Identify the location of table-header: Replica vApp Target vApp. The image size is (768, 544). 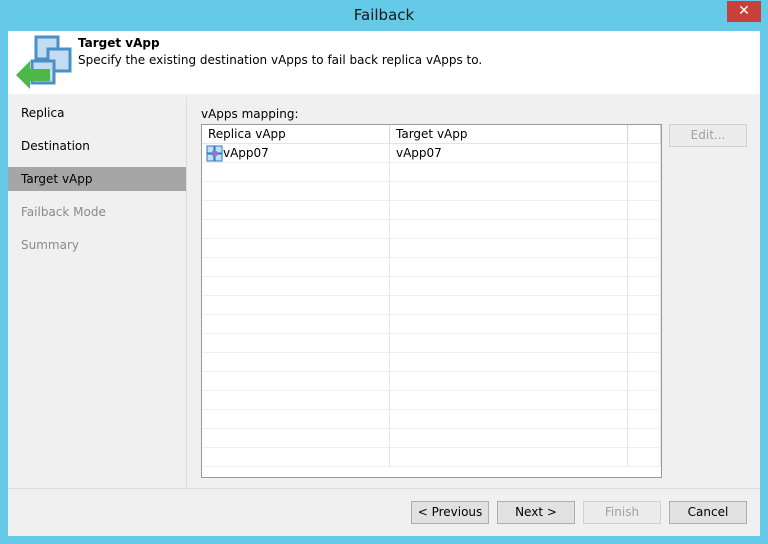
(431, 134).